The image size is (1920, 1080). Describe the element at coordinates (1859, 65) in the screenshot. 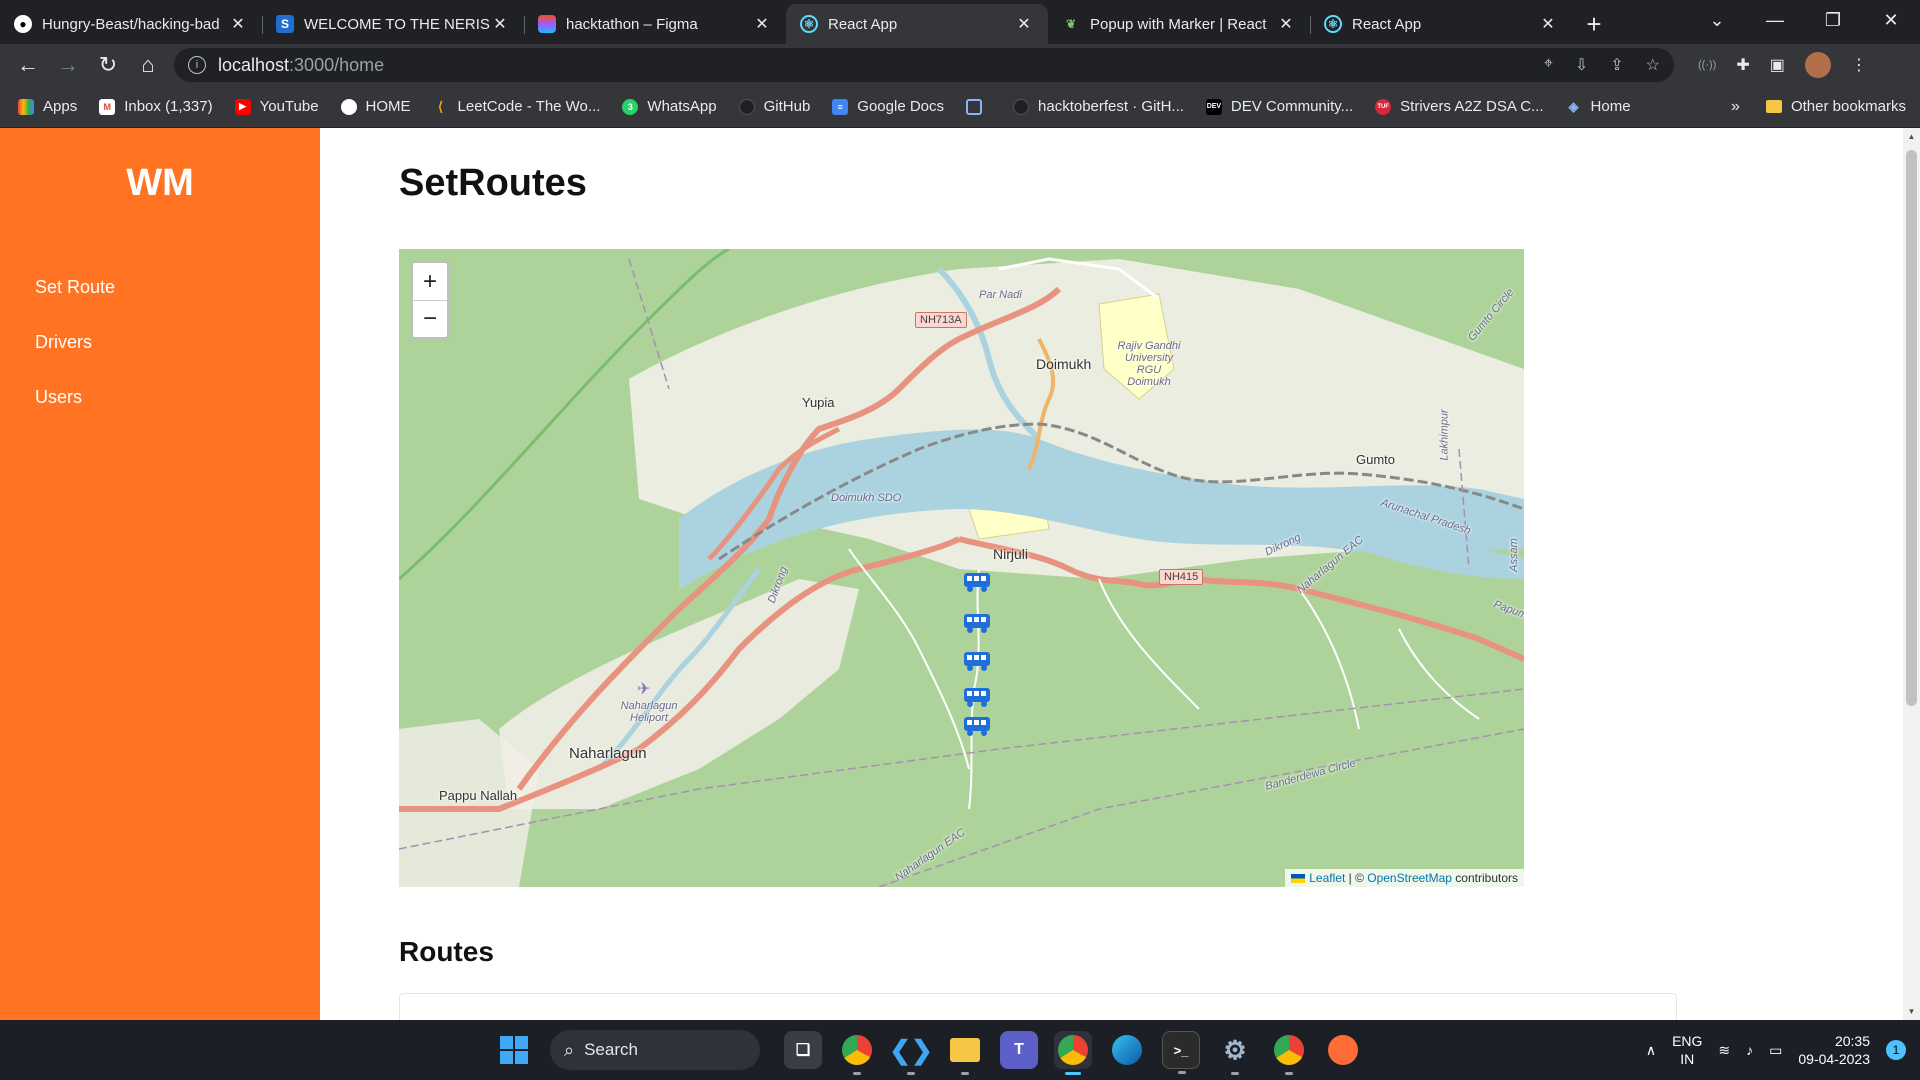

I see `menu-icon: ⋮` at that location.